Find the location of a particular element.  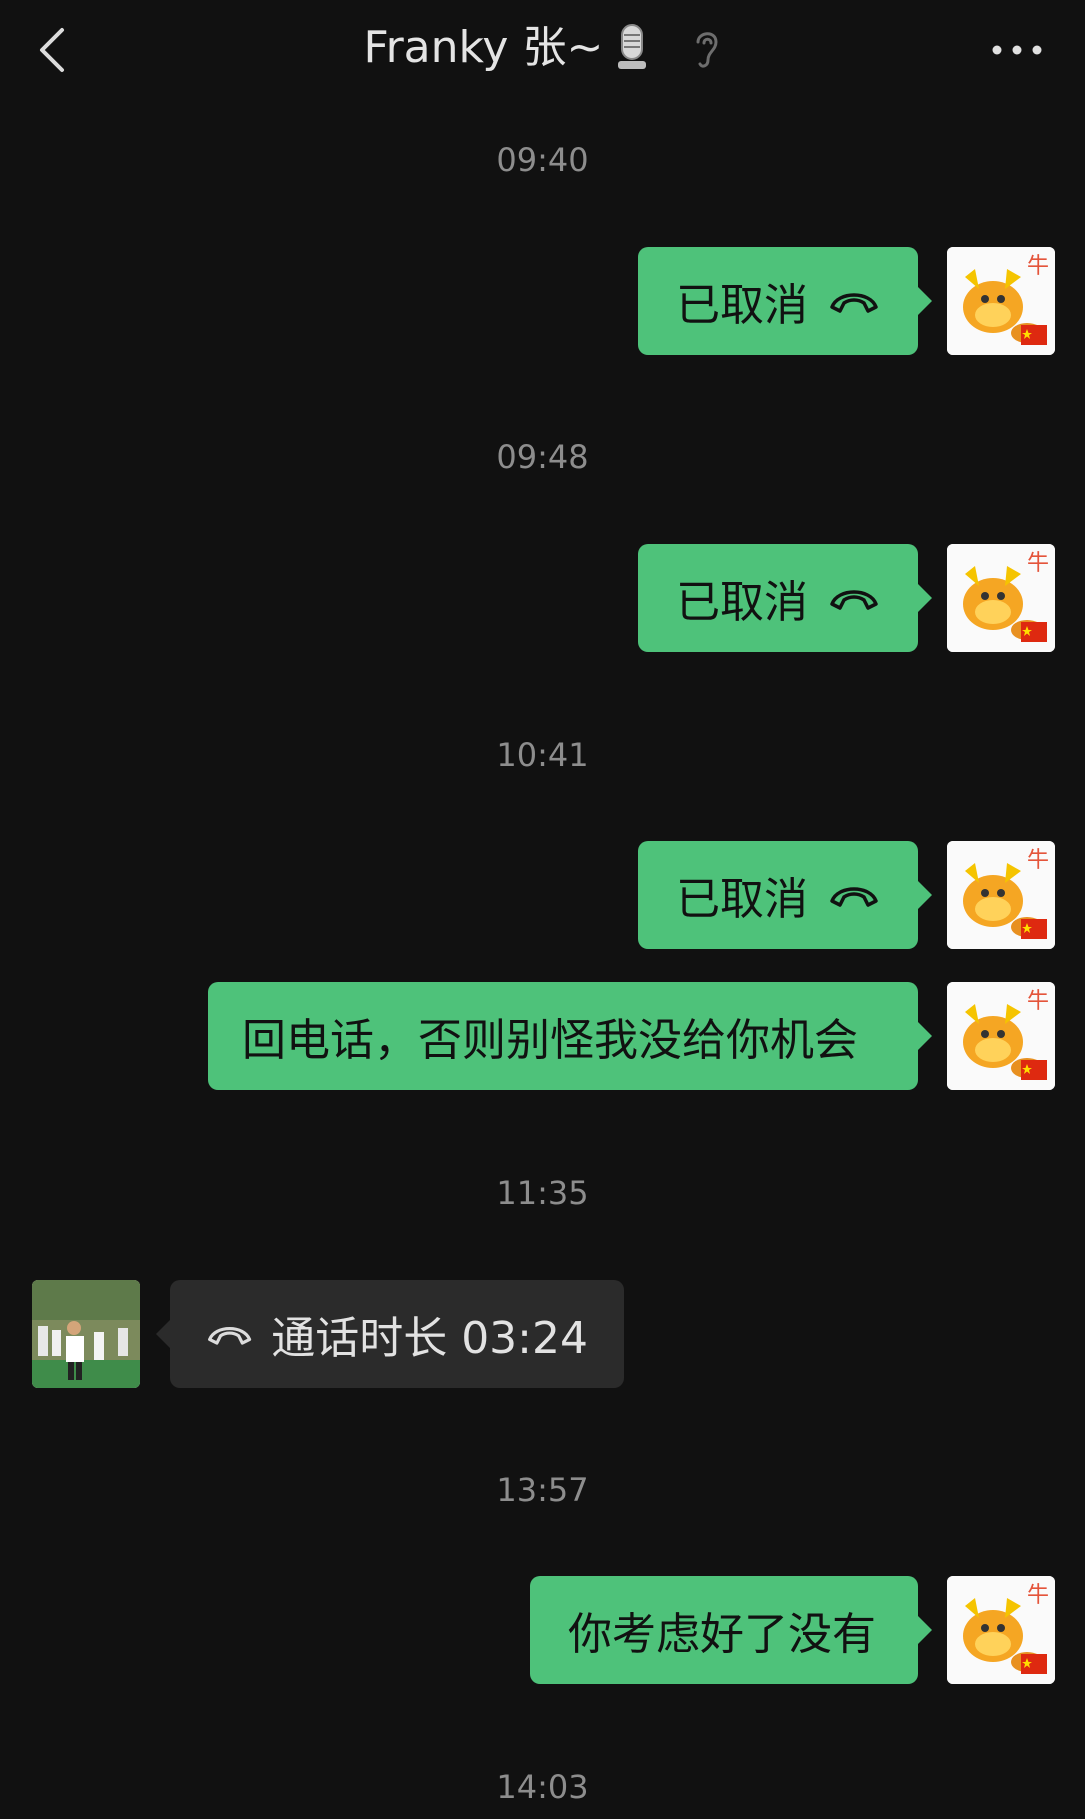

chat-title: Franky 张~ is located at coordinates (483, 48).